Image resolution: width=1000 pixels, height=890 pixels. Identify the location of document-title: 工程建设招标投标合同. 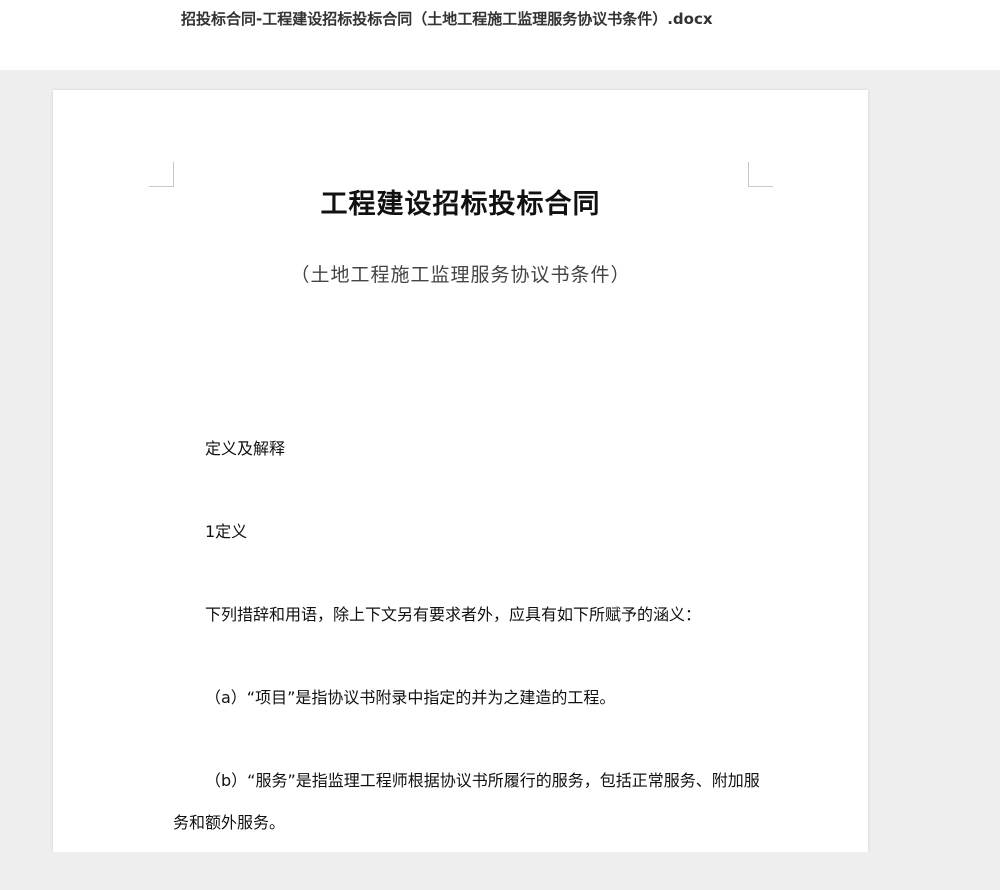
(460, 204).